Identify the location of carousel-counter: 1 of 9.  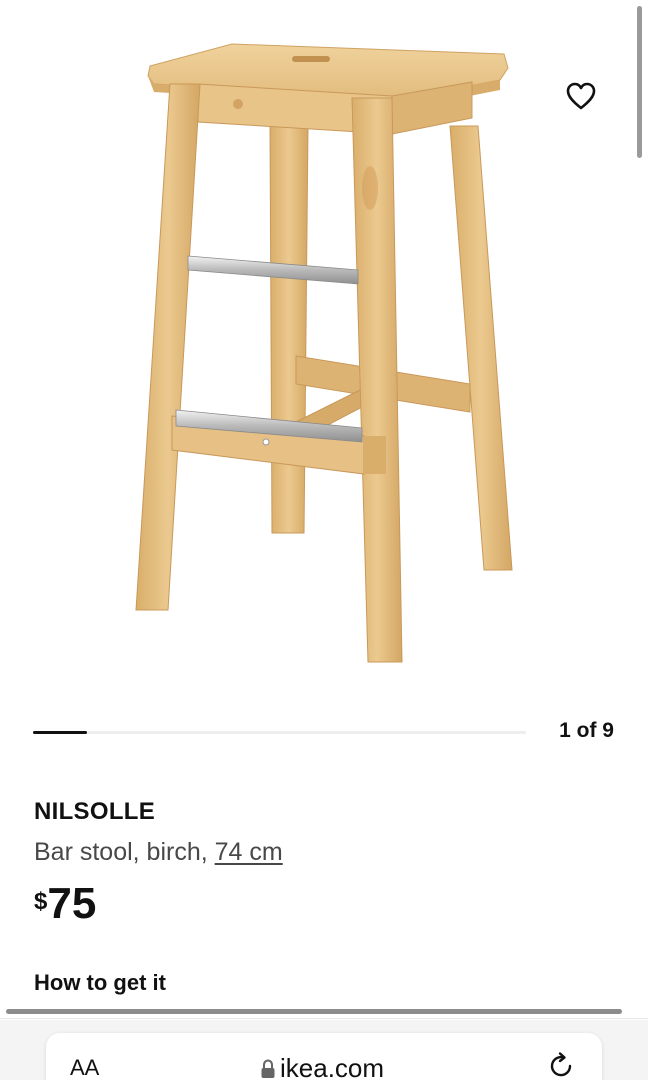
(586, 730).